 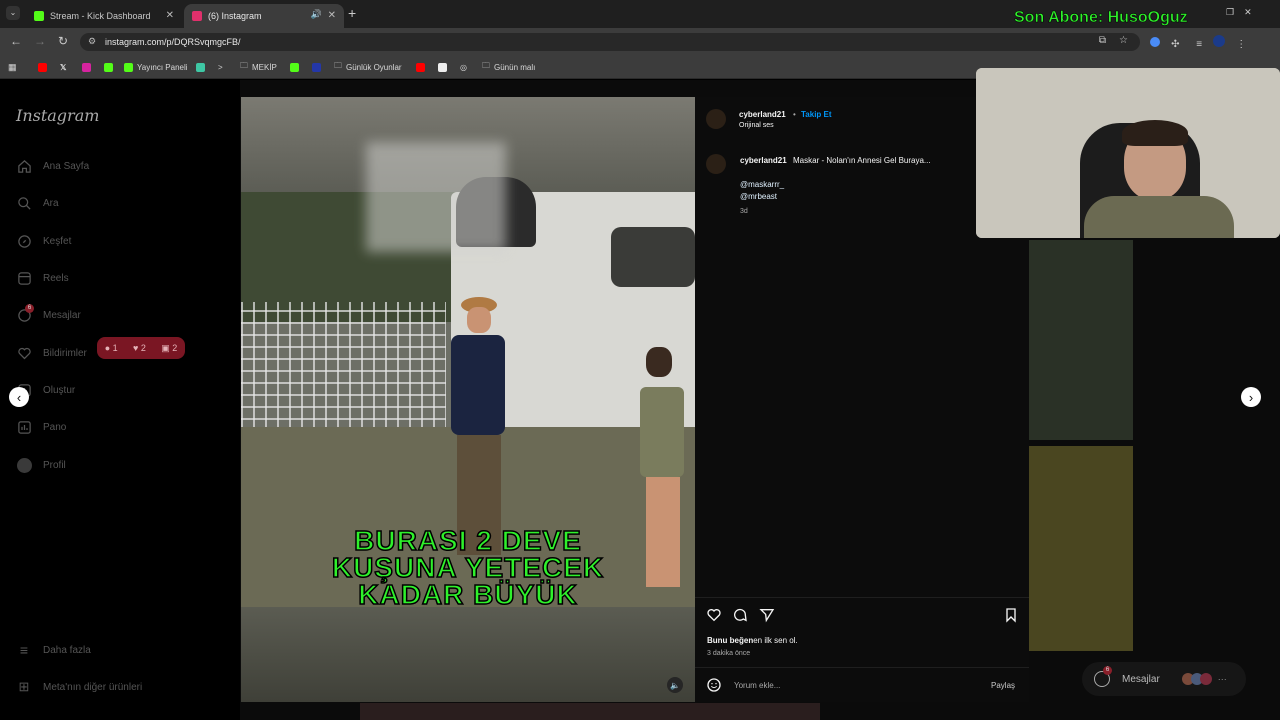 What do you see at coordinates (463, 67) in the screenshot?
I see `bookmark-globe: ◎` at bounding box center [463, 67].